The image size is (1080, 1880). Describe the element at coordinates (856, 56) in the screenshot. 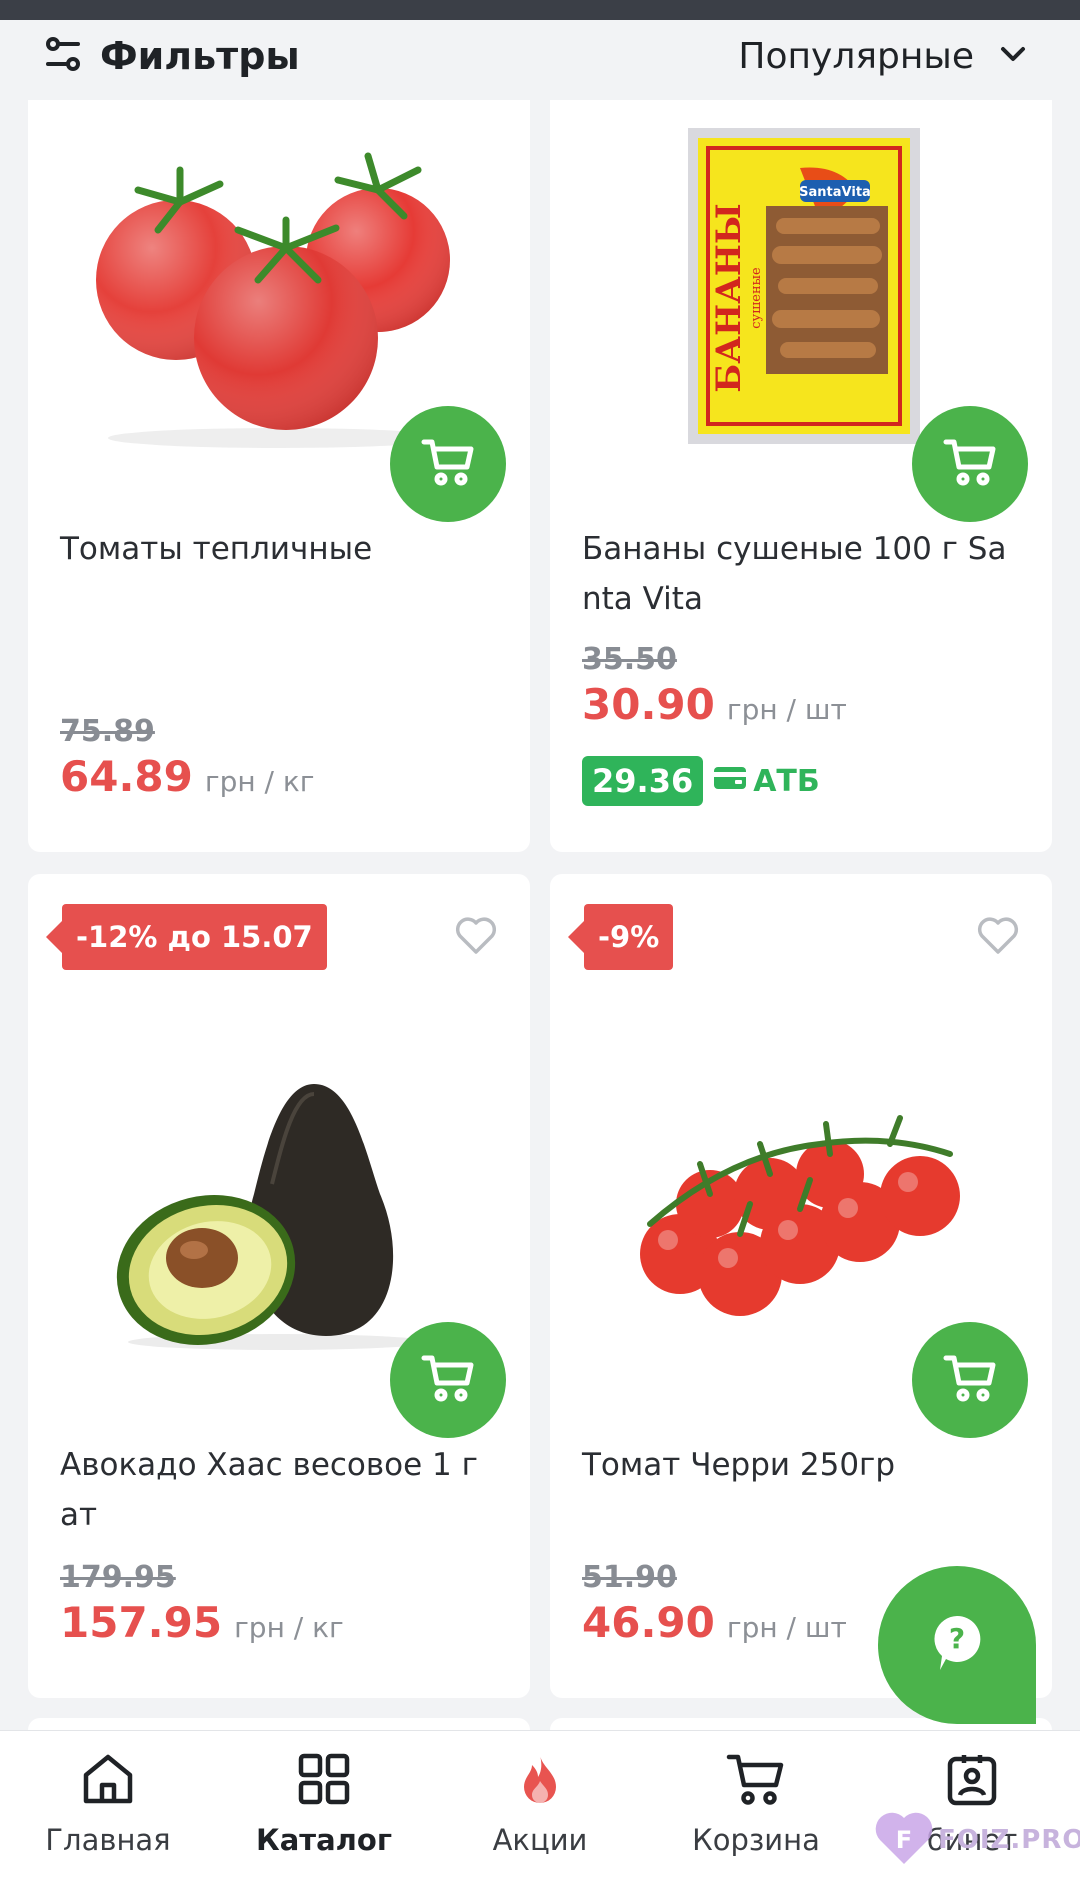

I see `sort-label: Популярные` at that location.